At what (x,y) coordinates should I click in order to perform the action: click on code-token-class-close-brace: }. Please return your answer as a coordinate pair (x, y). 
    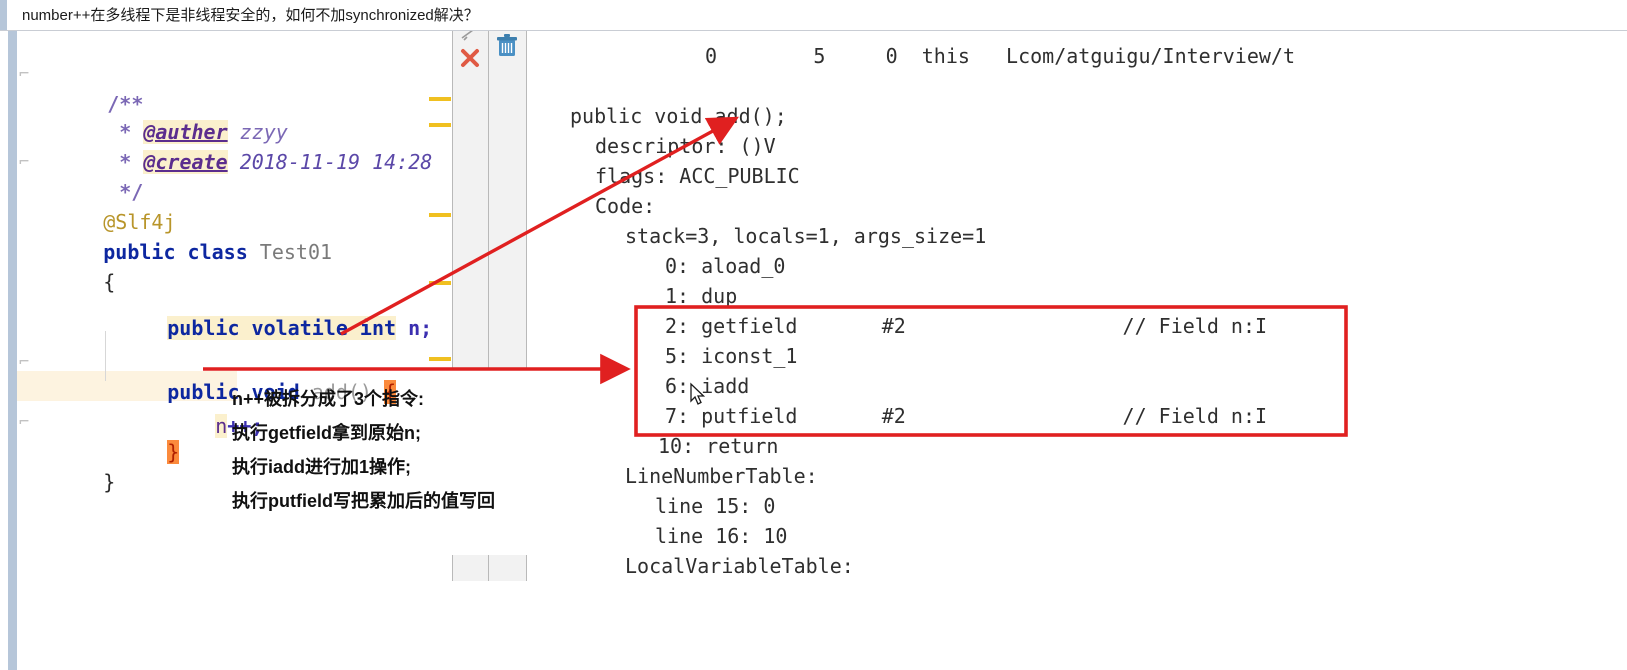
    Looking at the image, I should click on (109, 482).